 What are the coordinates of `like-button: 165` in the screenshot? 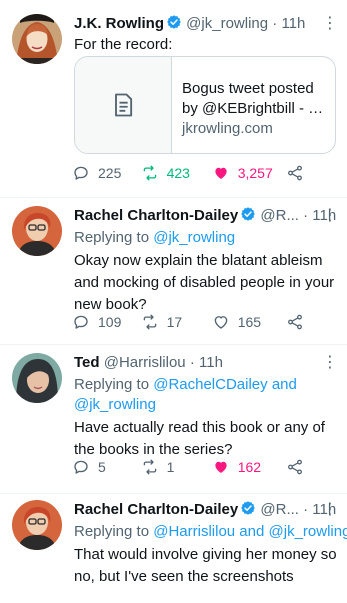 It's located at (249, 322).